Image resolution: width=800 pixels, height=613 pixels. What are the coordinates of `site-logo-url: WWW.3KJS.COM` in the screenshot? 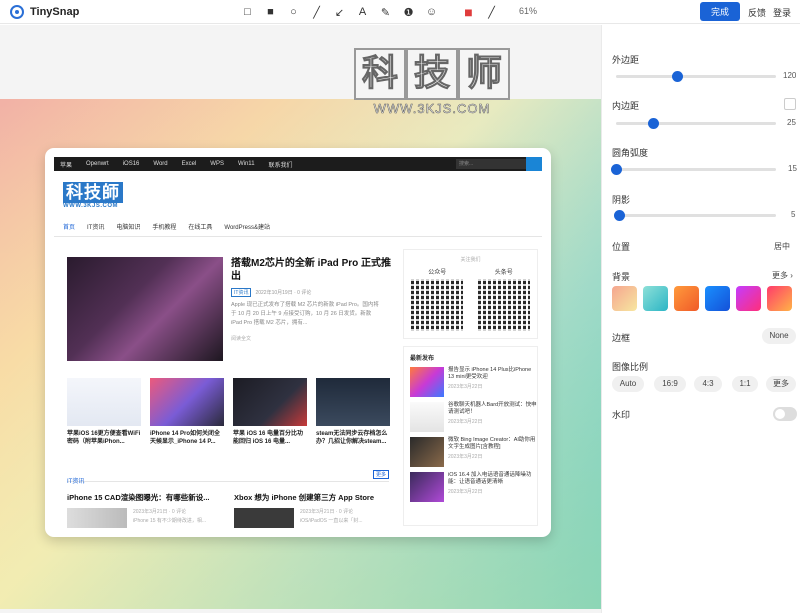 It's located at (90, 206).